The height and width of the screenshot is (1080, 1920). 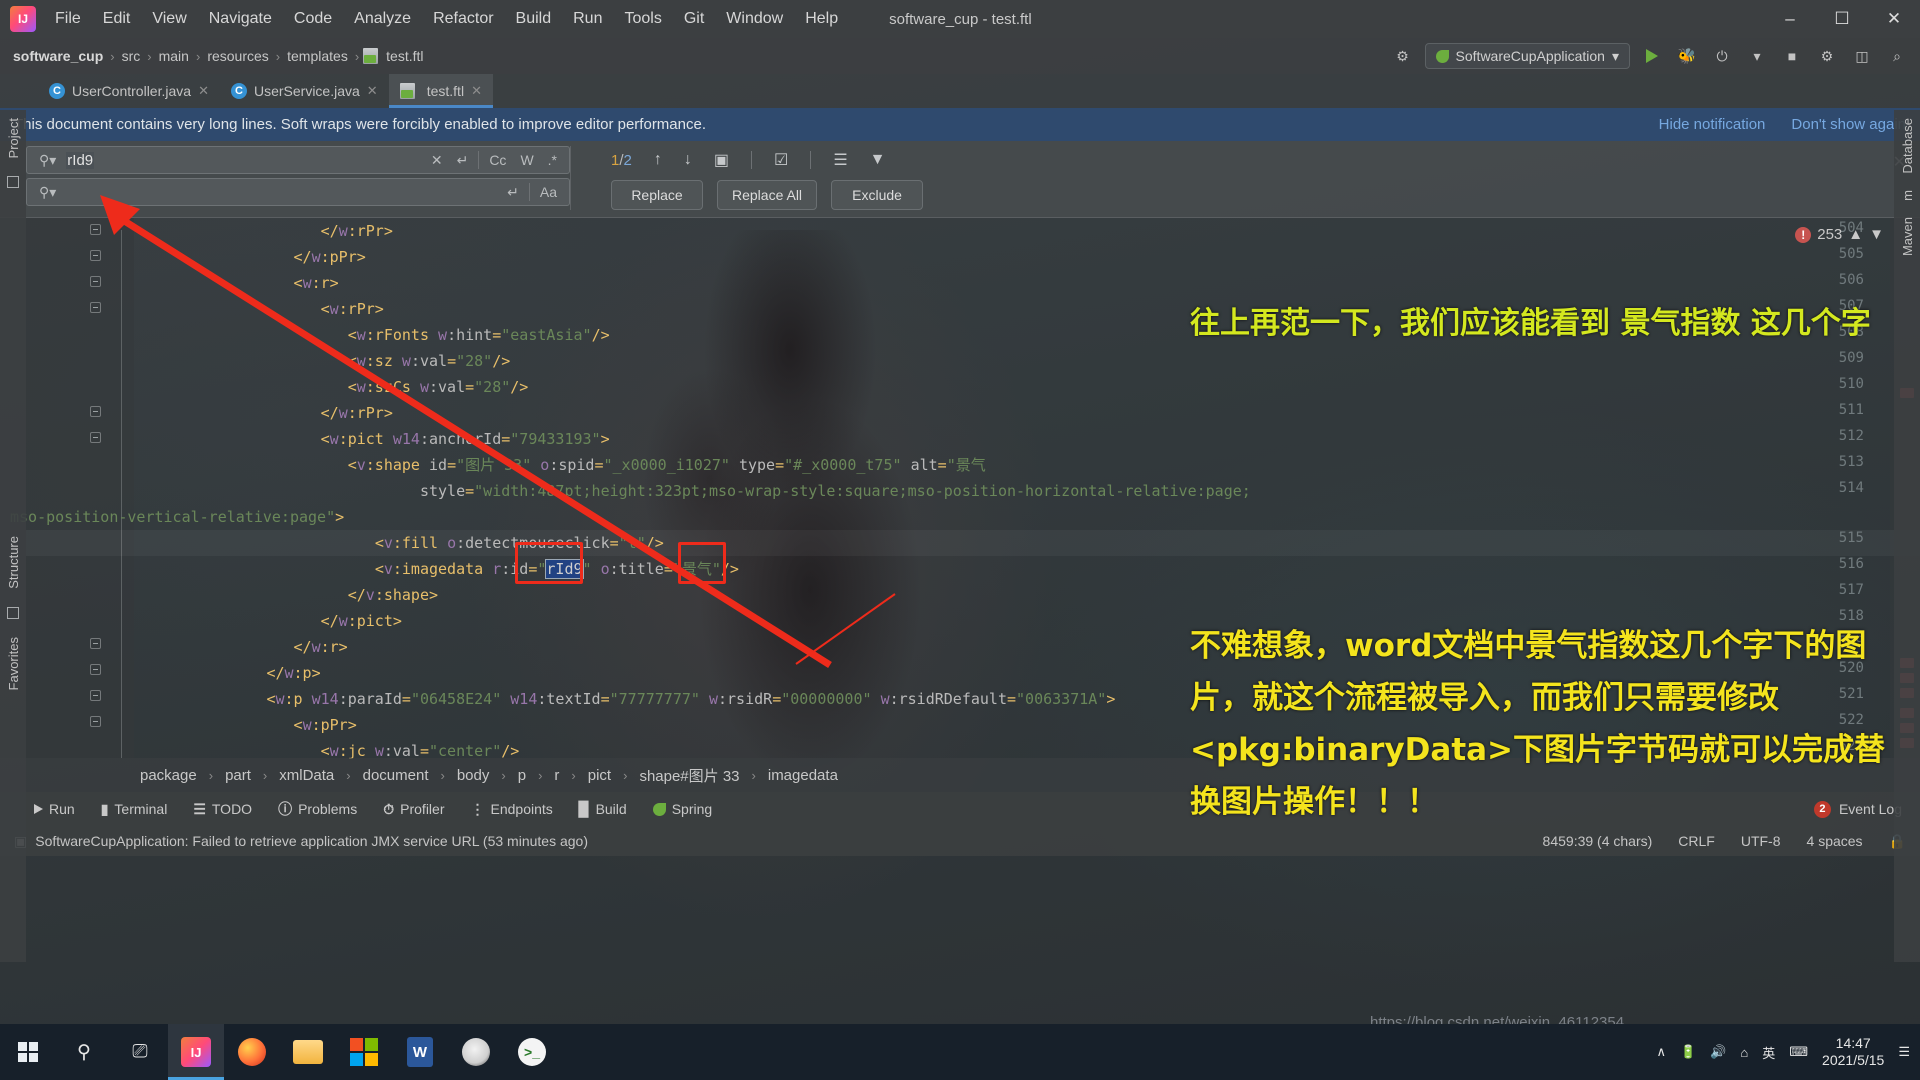 What do you see at coordinates (552, 160) in the screenshot?
I see `regex-icon: .*` at bounding box center [552, 160].